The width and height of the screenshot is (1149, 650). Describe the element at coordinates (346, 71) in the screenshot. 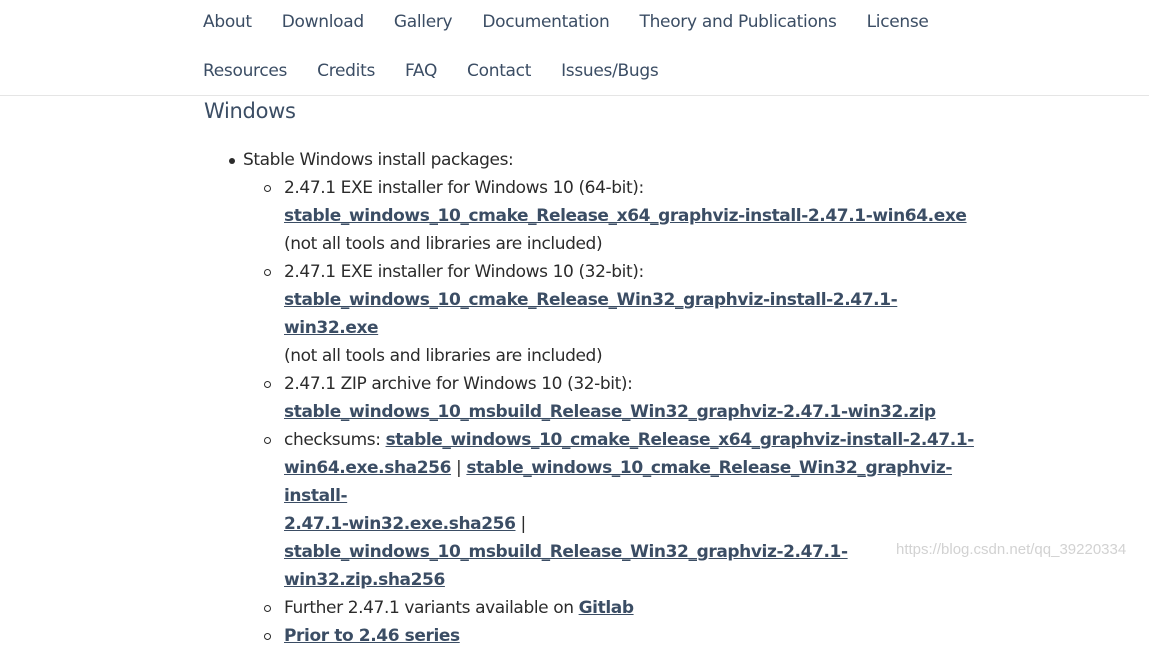

I see `nav-credits: Credits` at that location.